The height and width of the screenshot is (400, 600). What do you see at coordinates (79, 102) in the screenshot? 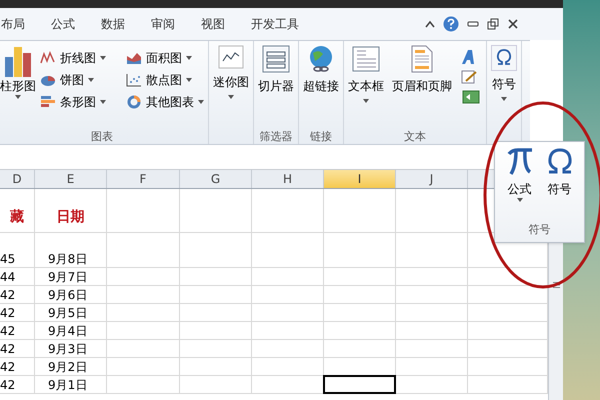
I see `chart-type-button: 条形图` at bounding box center [79, 102].